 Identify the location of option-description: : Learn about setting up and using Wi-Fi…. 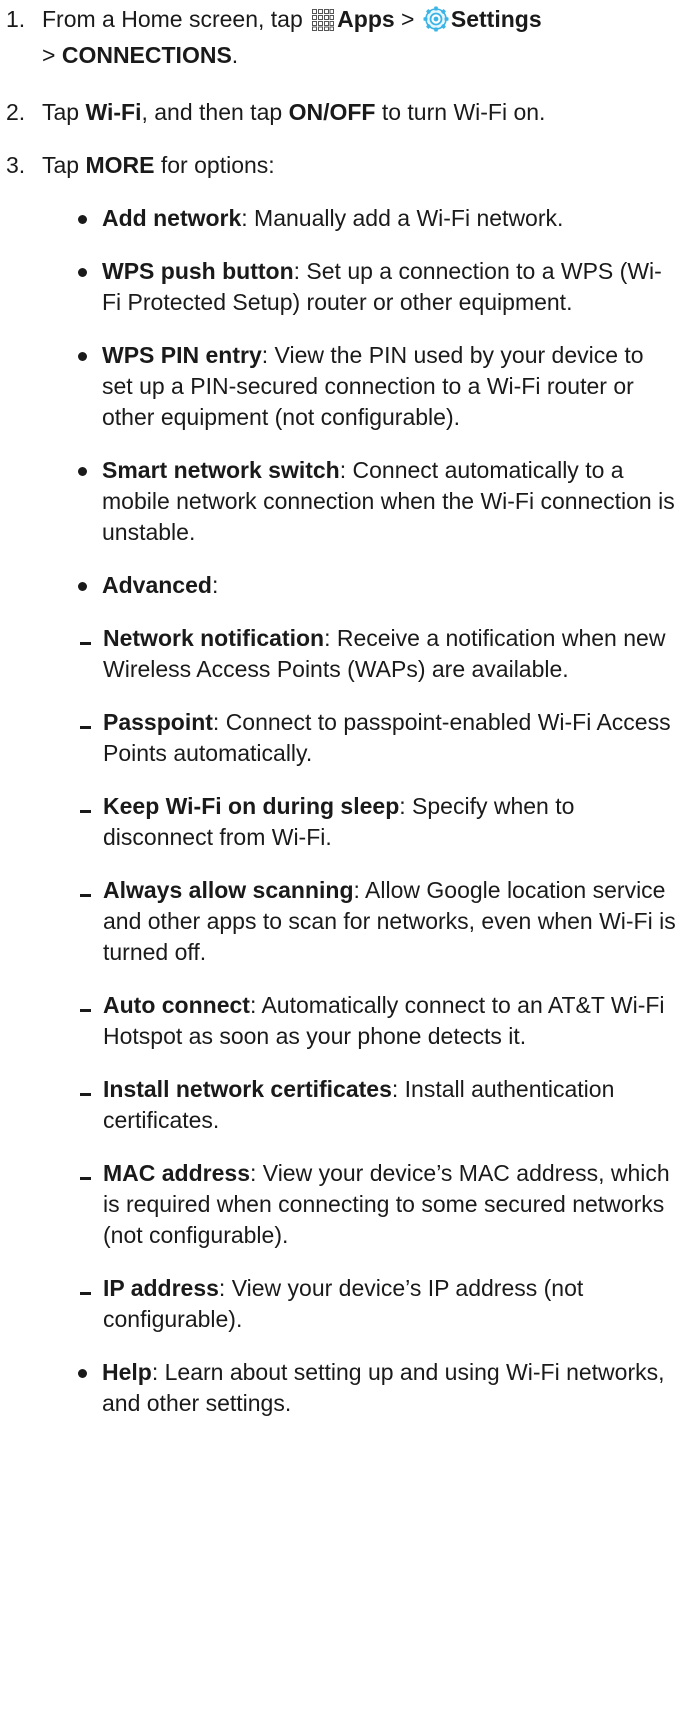
(383, 1387).